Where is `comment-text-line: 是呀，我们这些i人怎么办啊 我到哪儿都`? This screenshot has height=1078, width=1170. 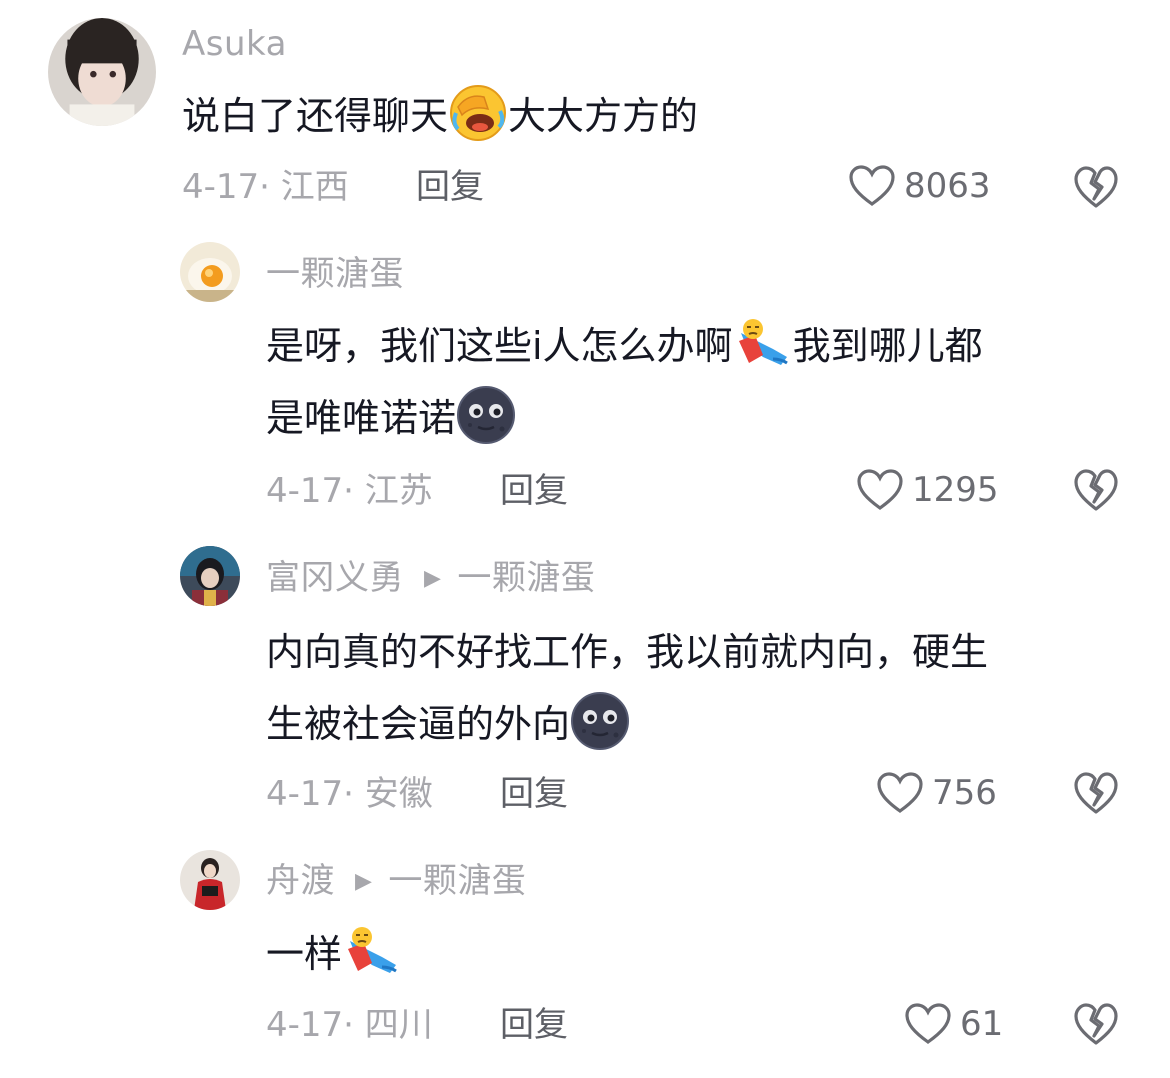
comment-text-line: 是呀，我们这些i人怎么办啊 我到哪儿都 is located at coordinates (624, 346).